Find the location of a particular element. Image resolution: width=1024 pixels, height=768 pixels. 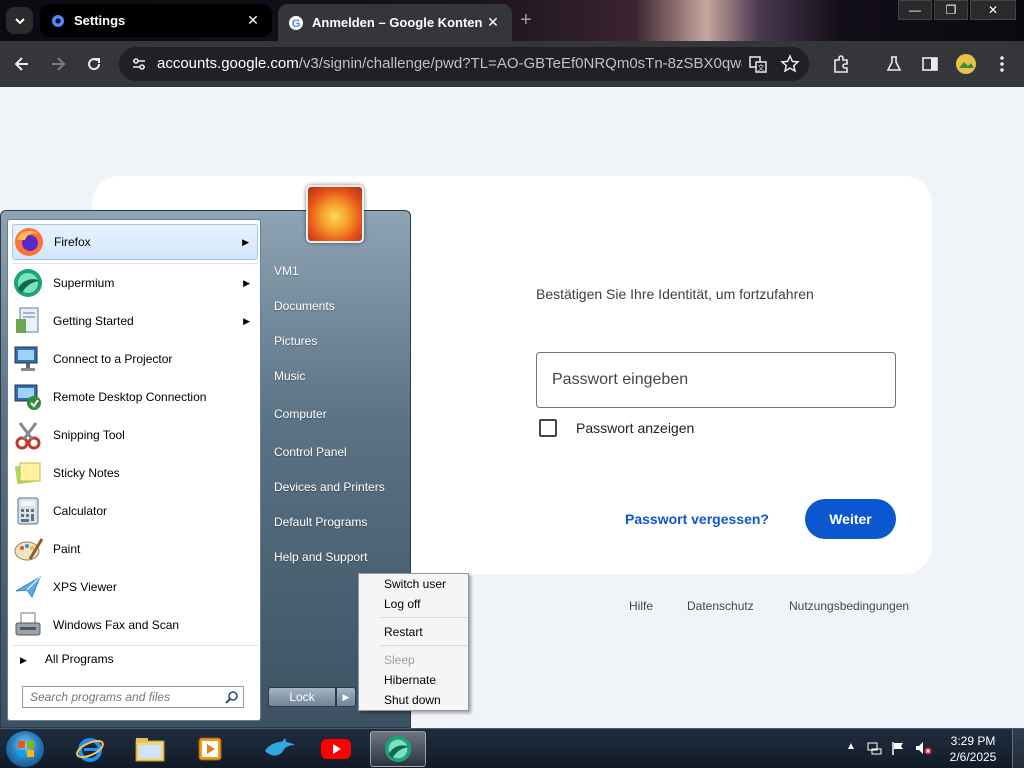

program-label: Remote Desktop Connection is located at coordinates (130, 397).